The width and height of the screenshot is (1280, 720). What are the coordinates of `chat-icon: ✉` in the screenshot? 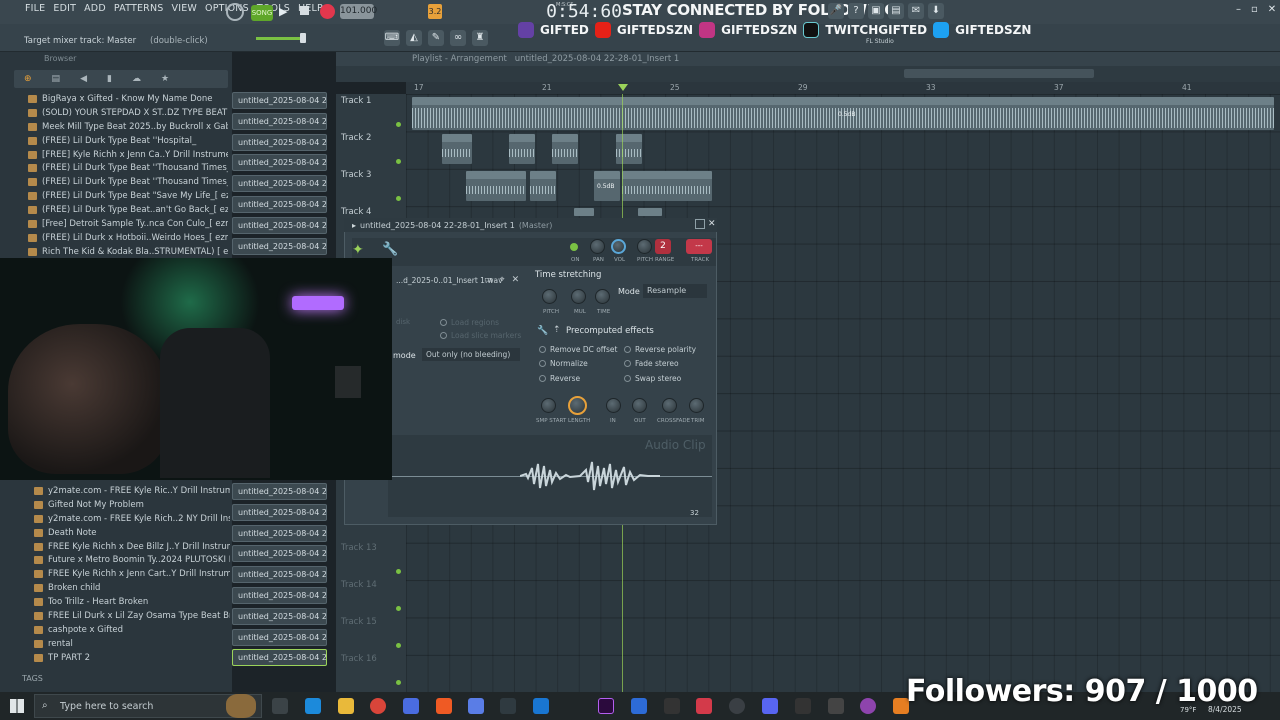 It's located at (916, 11).